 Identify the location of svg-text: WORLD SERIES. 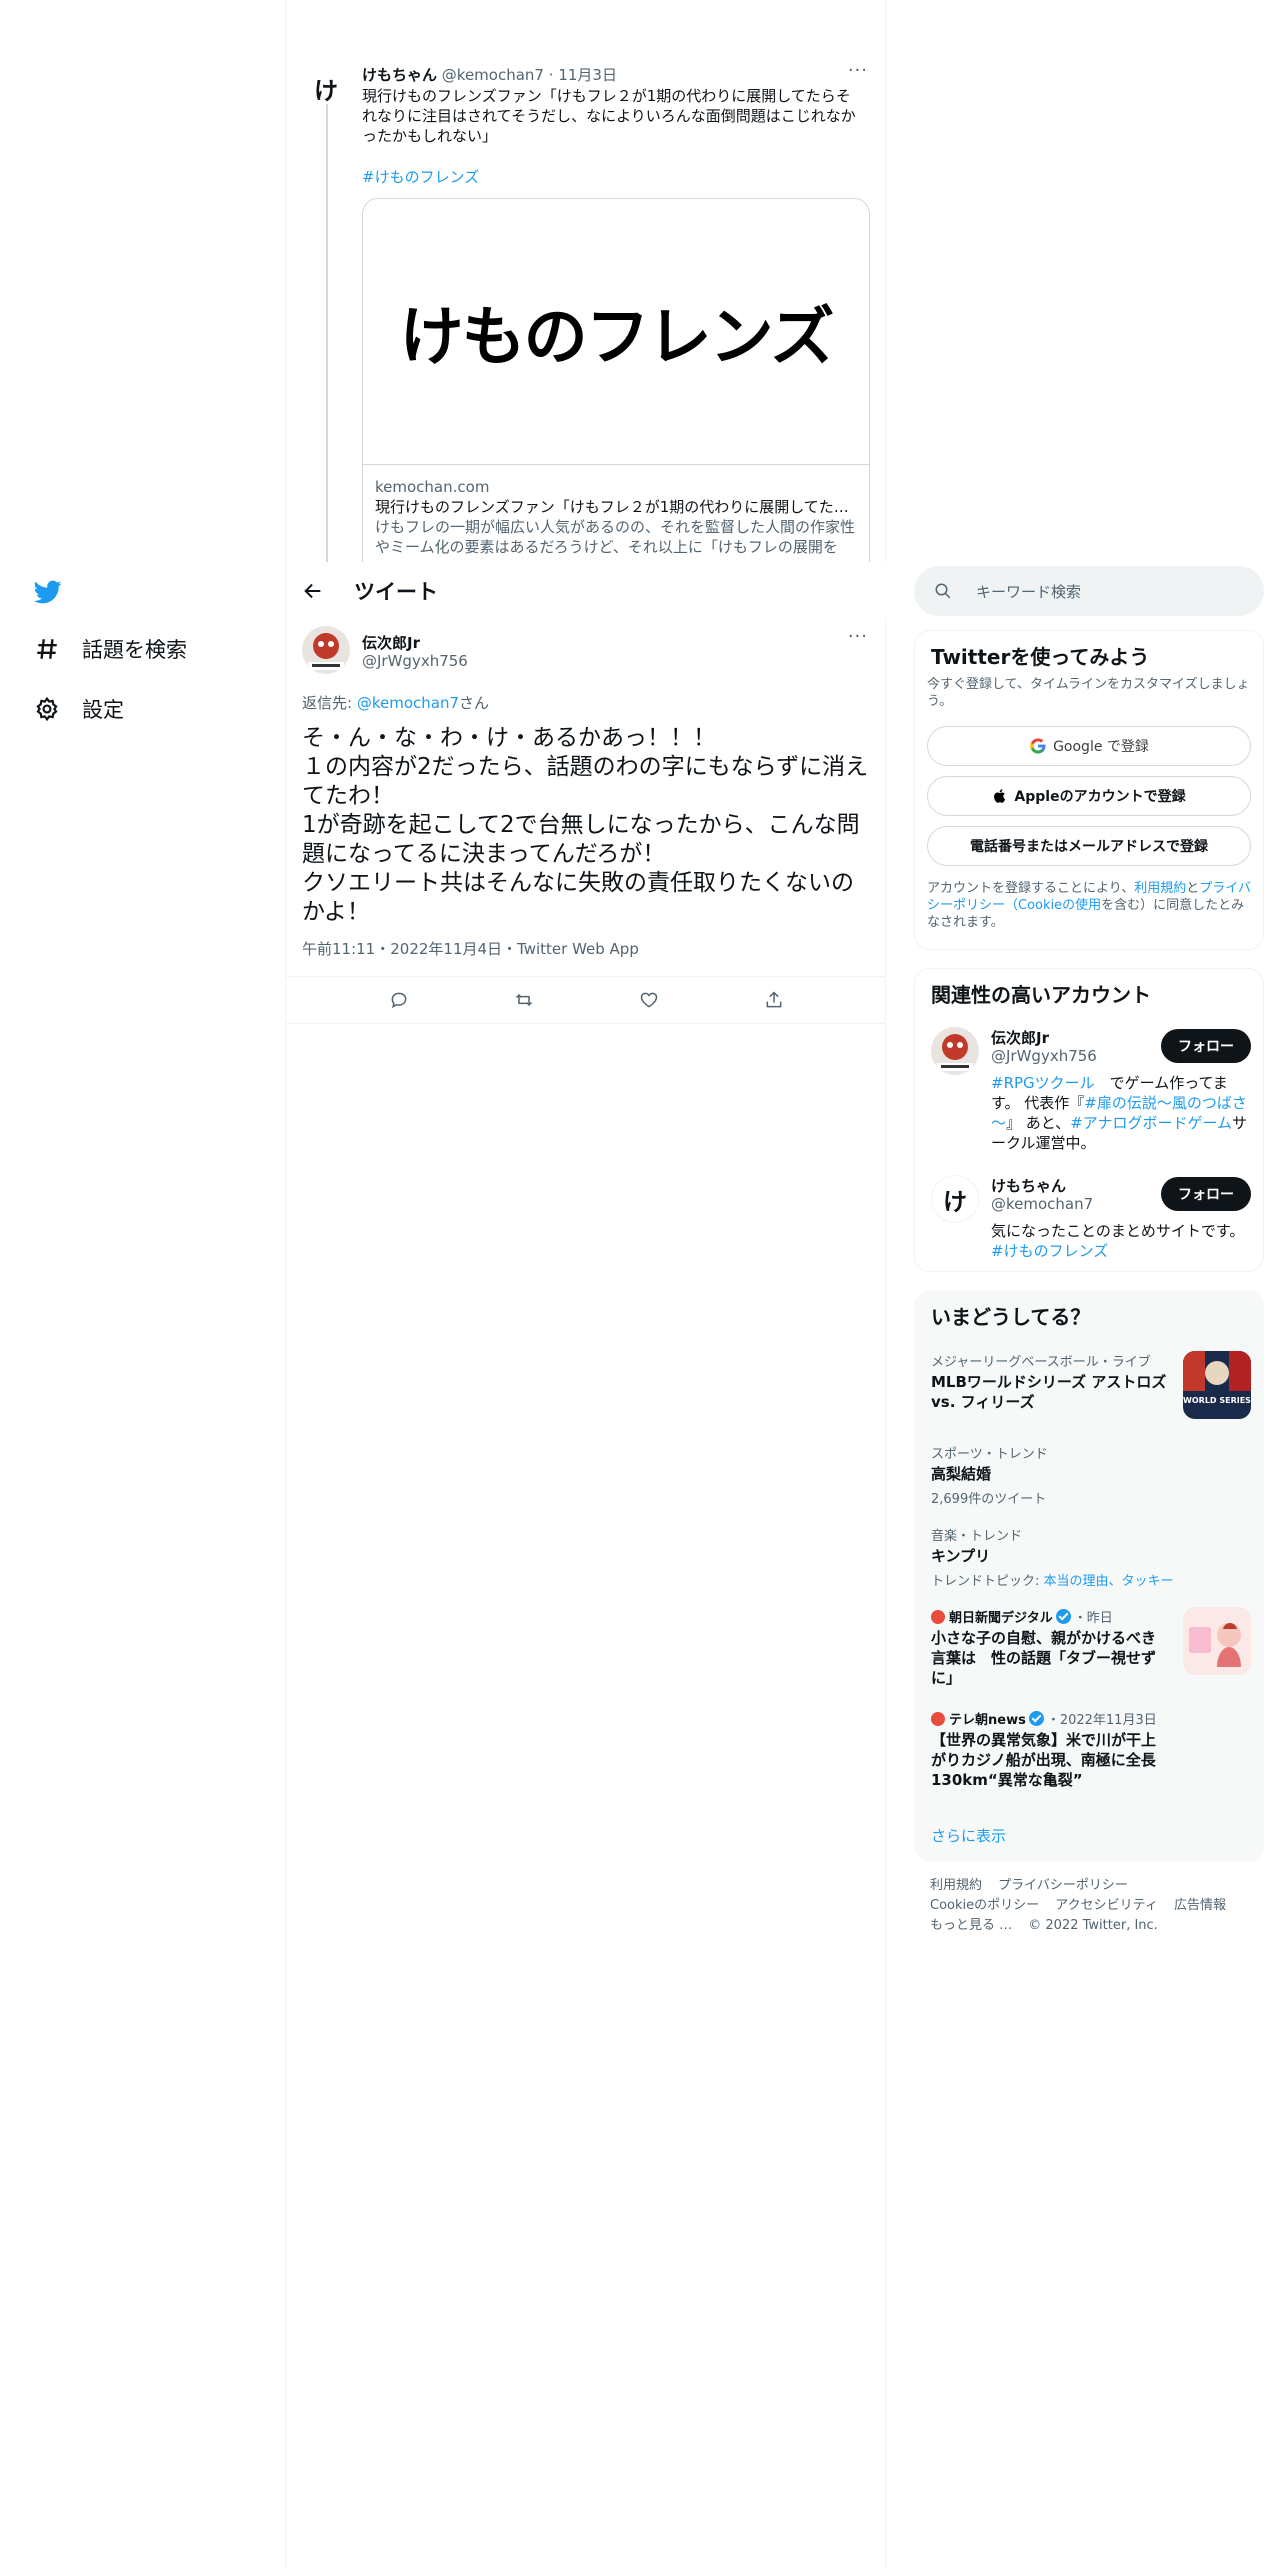
(1217, 1400).